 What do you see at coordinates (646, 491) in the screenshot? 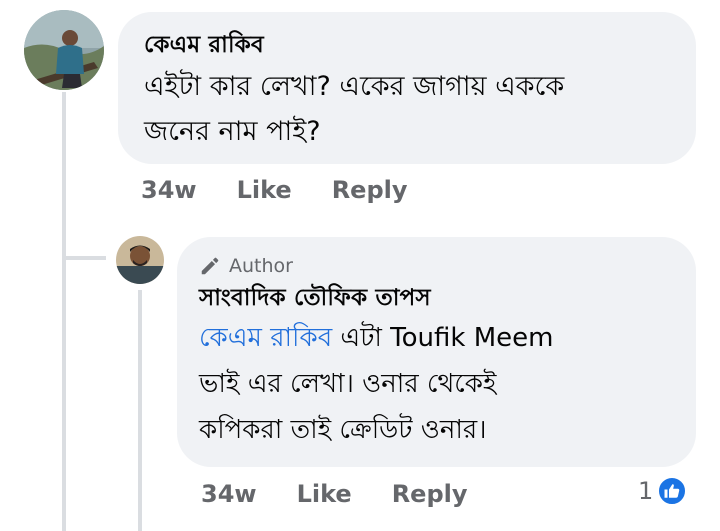
I see `reaction-count: 1` at bounding box center [646, 491].